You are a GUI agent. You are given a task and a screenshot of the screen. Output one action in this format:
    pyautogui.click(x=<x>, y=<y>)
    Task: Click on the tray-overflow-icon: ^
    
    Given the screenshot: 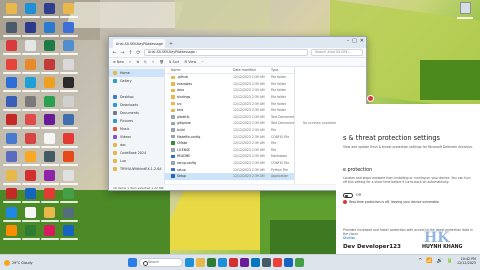 What is the action you would take?
    pyautogui.click(x=420, y=261)
    